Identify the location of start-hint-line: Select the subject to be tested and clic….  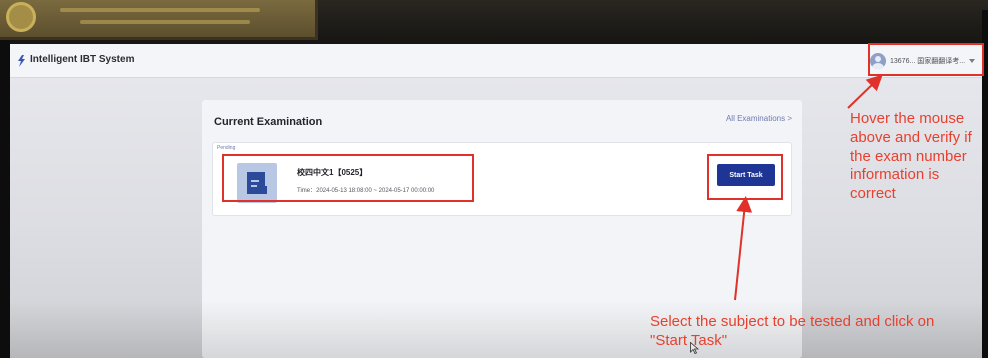
(792, 321).